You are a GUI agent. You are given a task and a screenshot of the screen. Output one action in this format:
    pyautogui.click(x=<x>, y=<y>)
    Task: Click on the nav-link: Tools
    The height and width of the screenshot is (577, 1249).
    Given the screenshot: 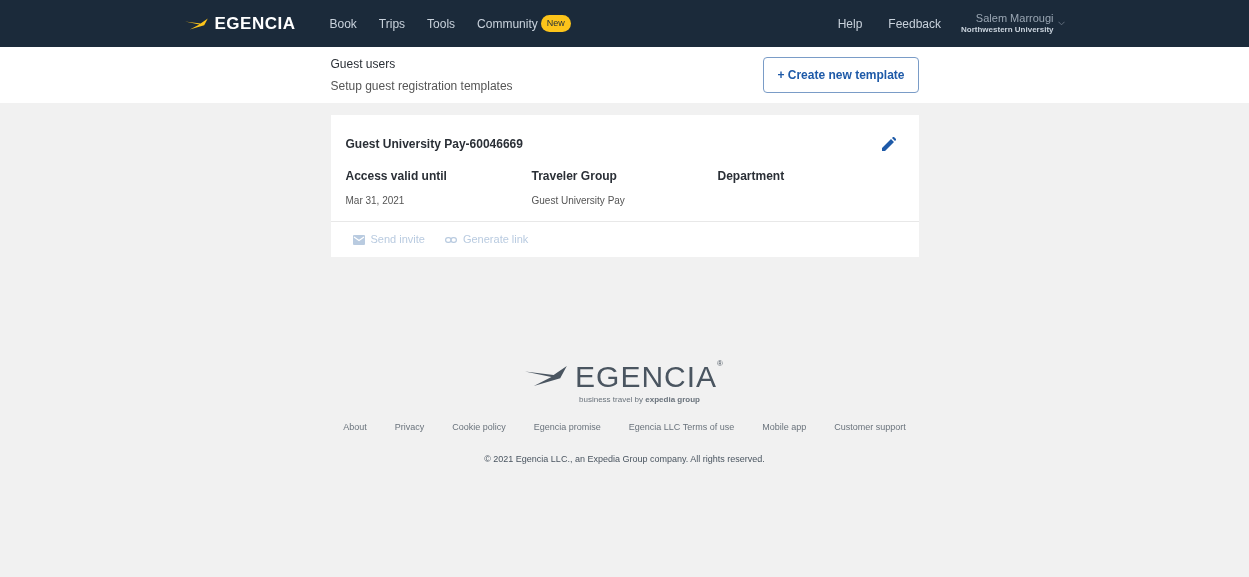 What is the action you would take?
    pyautogui.click(x=441, y=23)
    